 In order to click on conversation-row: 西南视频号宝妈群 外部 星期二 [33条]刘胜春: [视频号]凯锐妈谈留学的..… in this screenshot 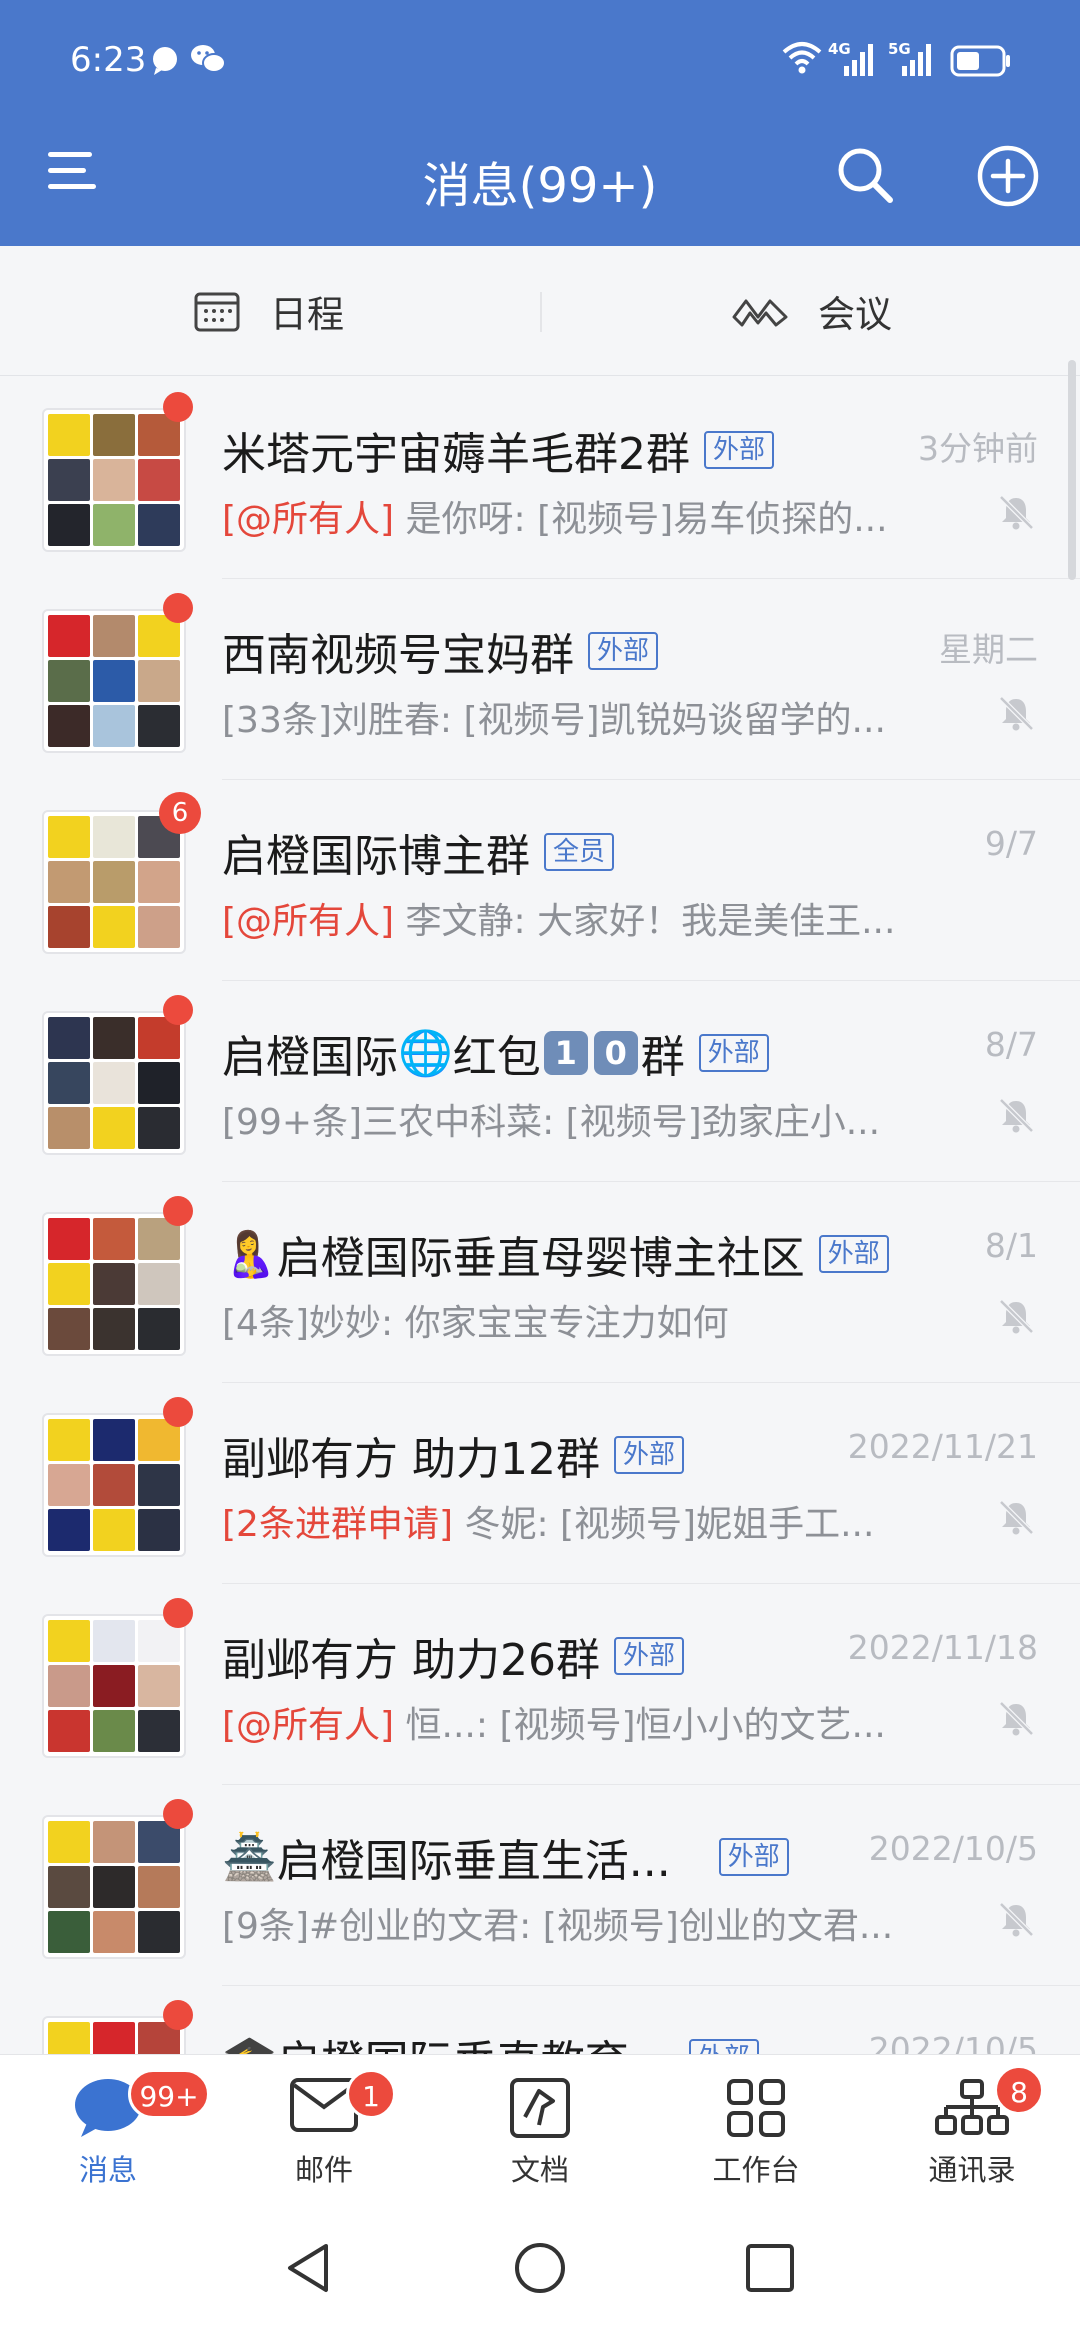, I will do `click(540, 679)`.